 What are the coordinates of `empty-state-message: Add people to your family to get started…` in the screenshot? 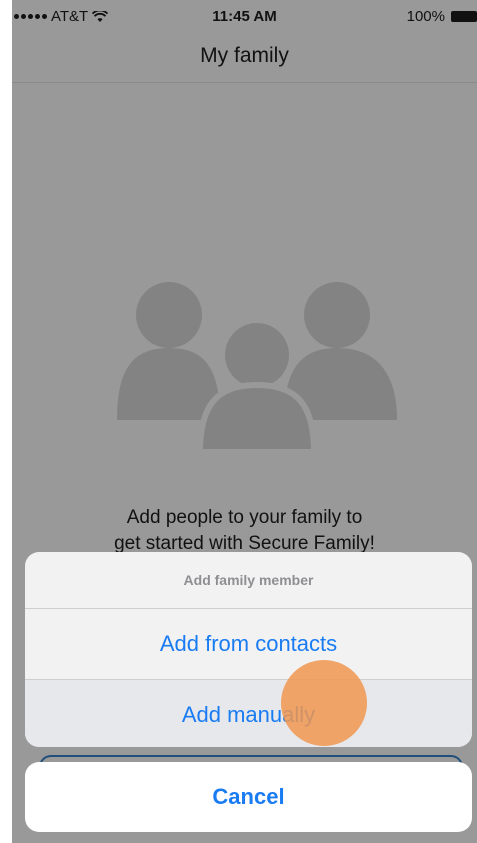 It's located at (244, 531).